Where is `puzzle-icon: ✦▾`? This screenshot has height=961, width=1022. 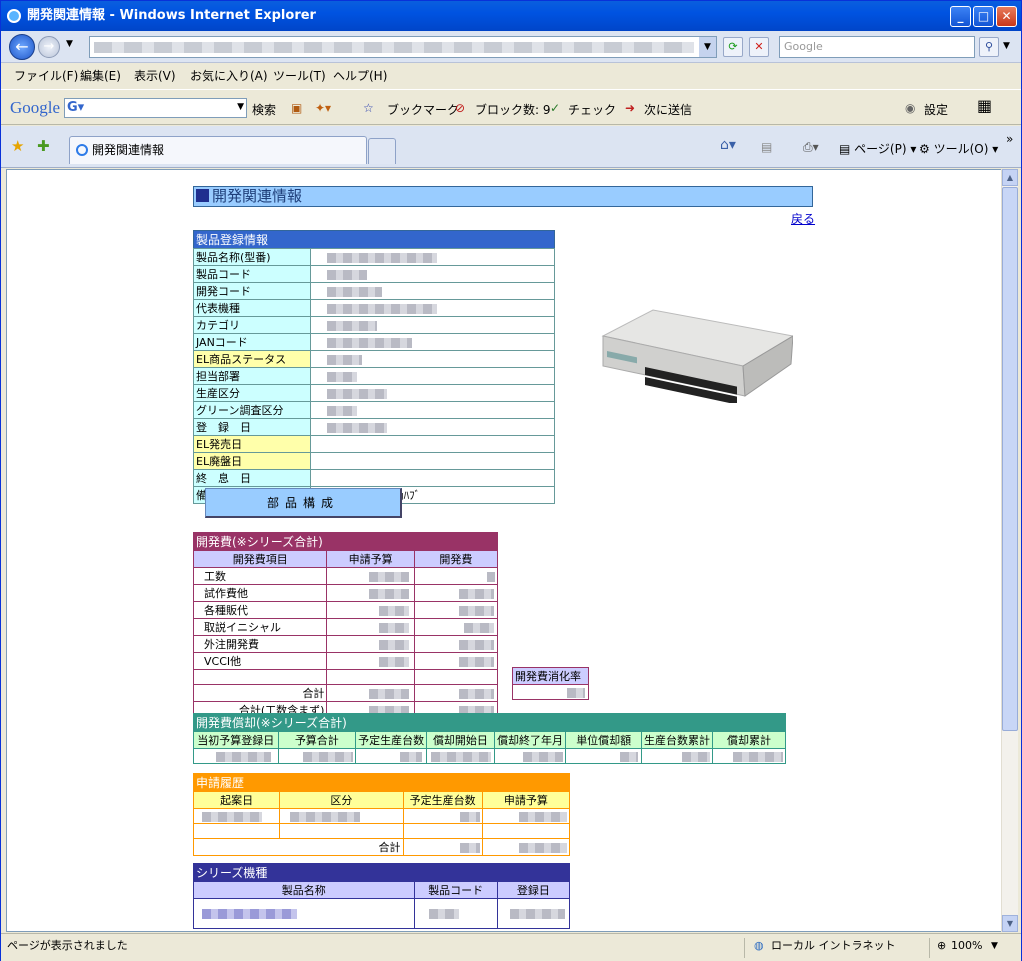
puzzle-icon: ✦▾ is located at coordinates (323, 108).